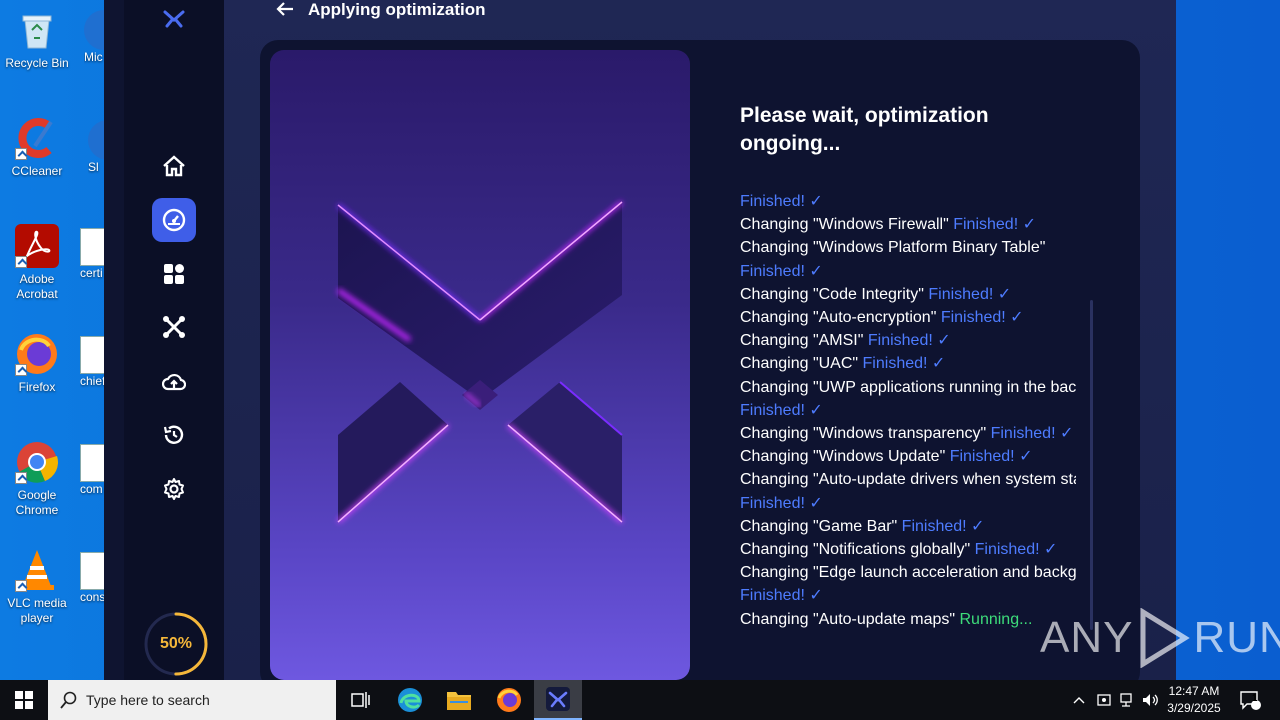  What do you see at coordinates (96, 150) in the screenshot?
I see `desktop-icon-partial: Sl` at bounding box center [96, 150].